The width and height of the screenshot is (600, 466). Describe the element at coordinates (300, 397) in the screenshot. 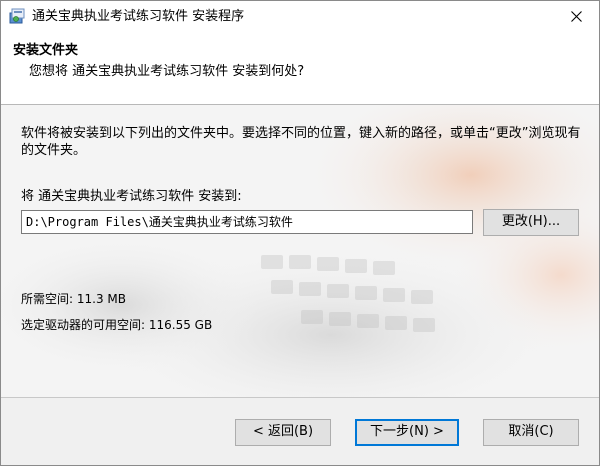

I see `footer-divider` at that location.